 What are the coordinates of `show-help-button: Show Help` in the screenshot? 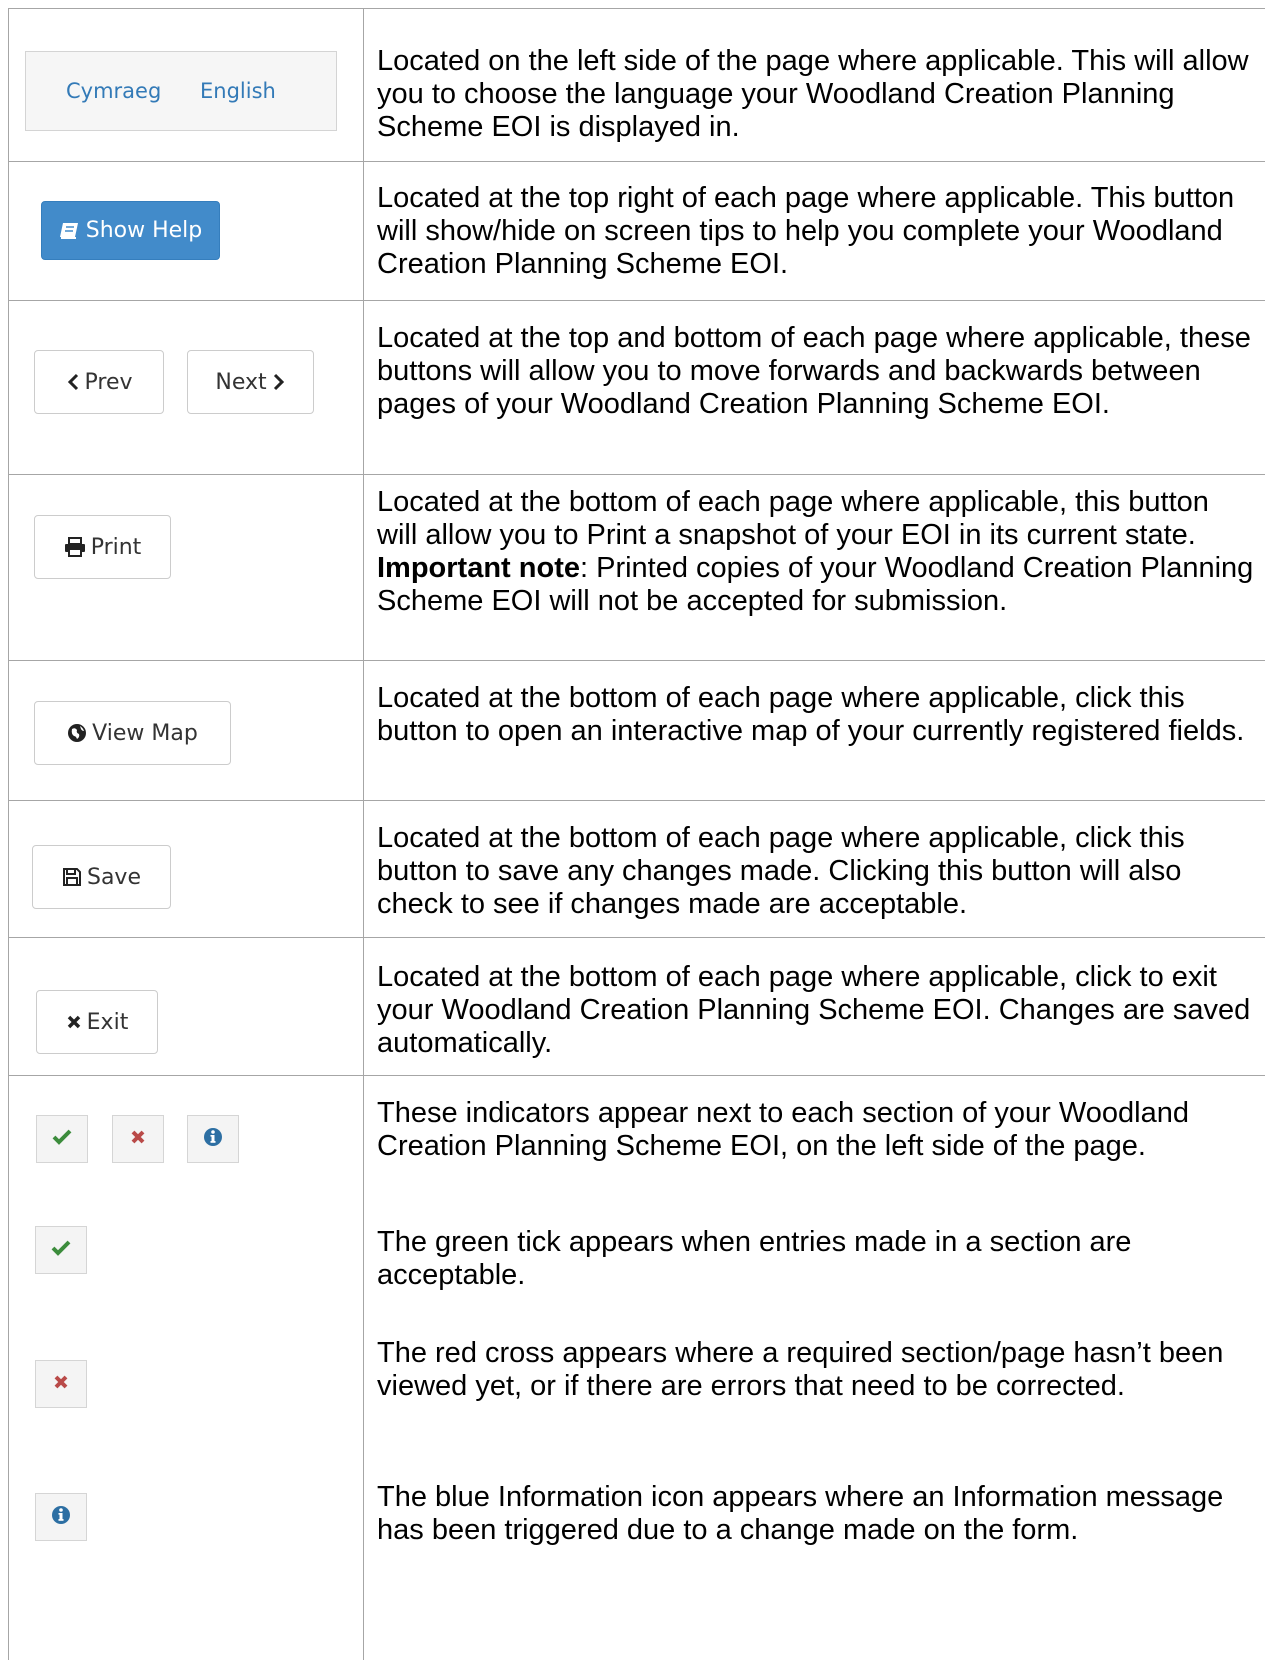 It's located at (130, 230).